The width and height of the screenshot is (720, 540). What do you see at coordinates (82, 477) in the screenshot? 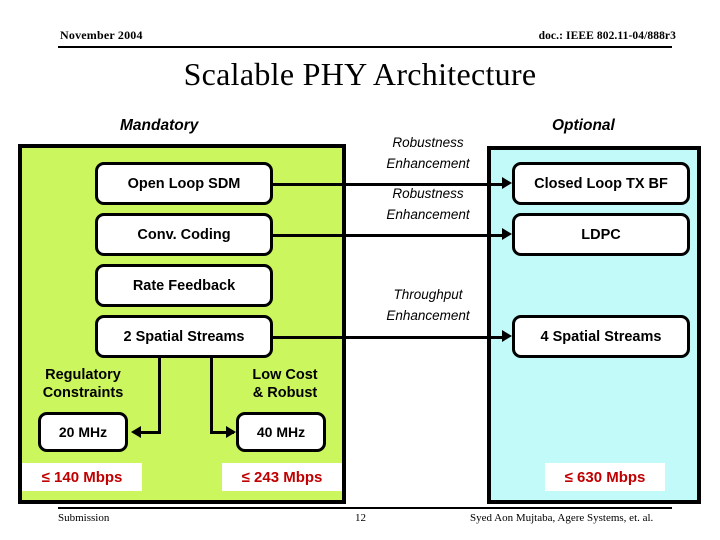
I see `rate-badge-140-mbps: ≤ 140 Mbps` at bounding box center [82, 477].